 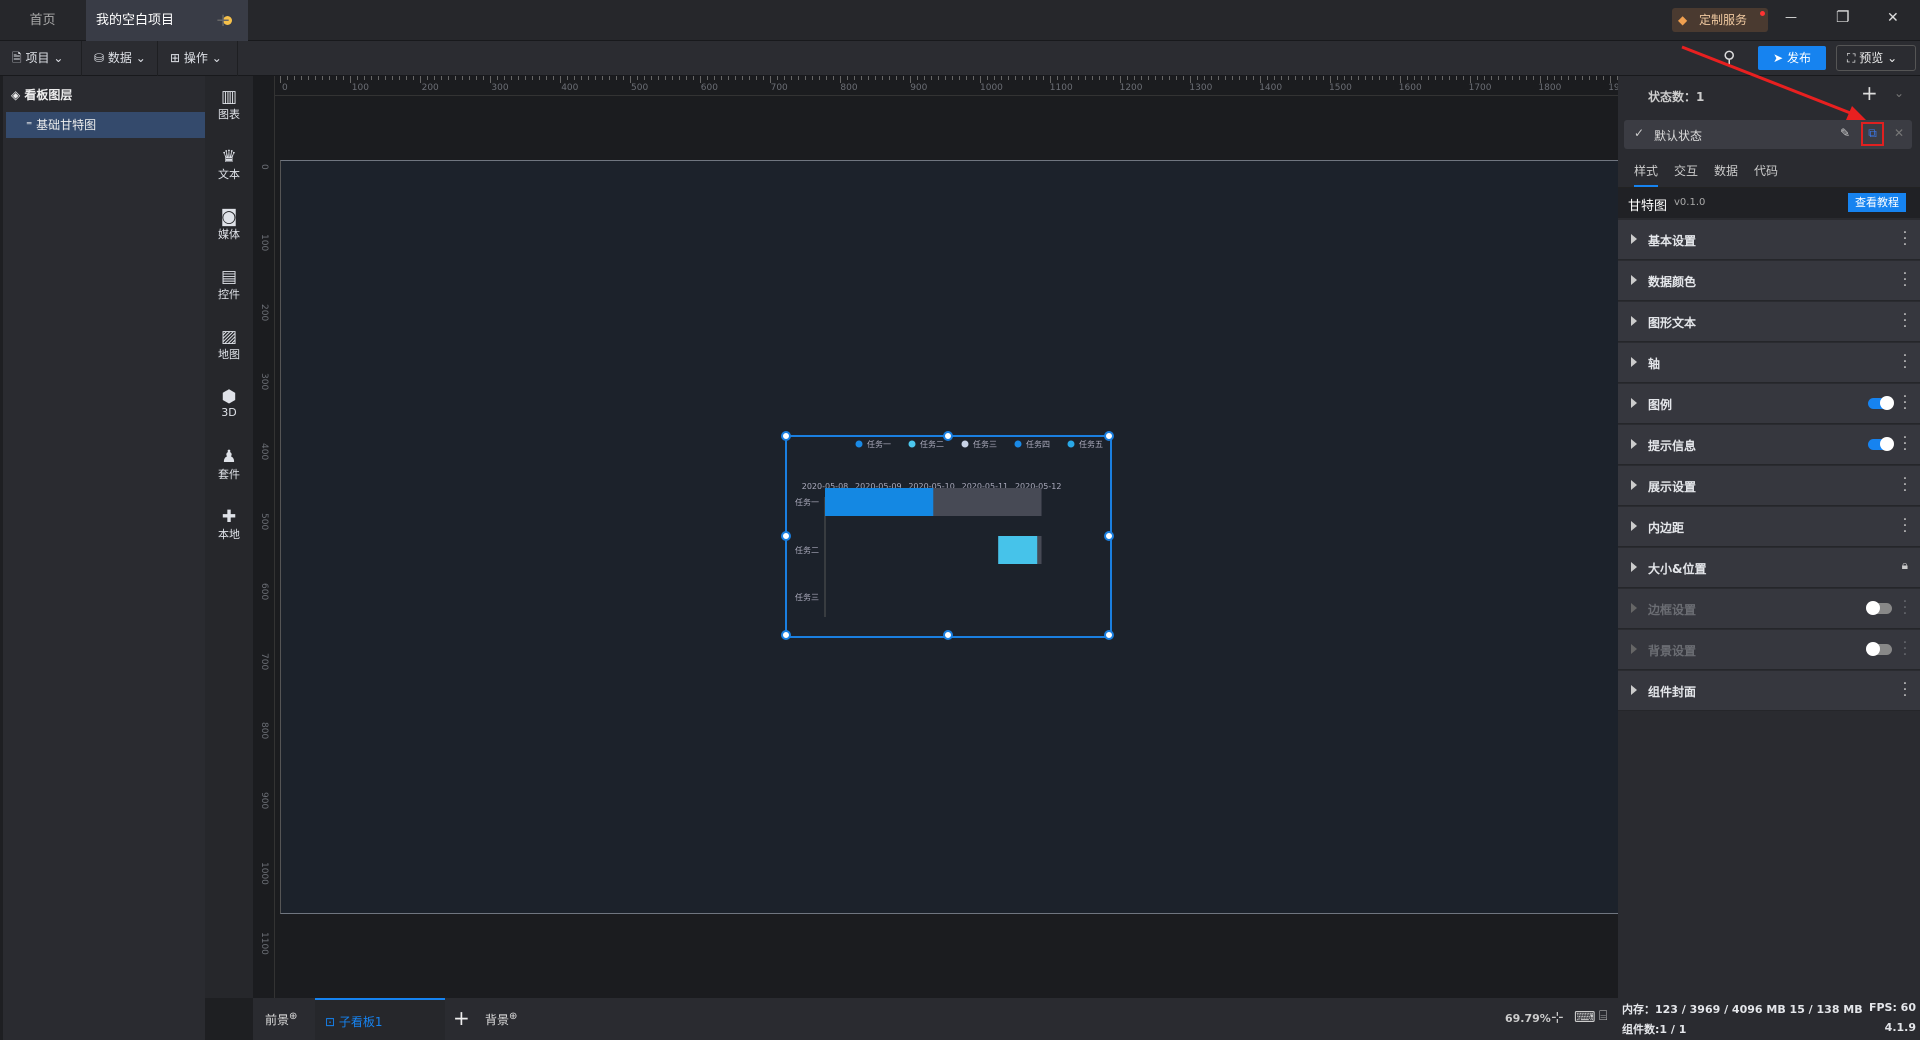 What do you see at coordinates (1769, 527) in the screenshot?
I see `section-7: 内边距 · · ·` at bounding box center [1769, 527].